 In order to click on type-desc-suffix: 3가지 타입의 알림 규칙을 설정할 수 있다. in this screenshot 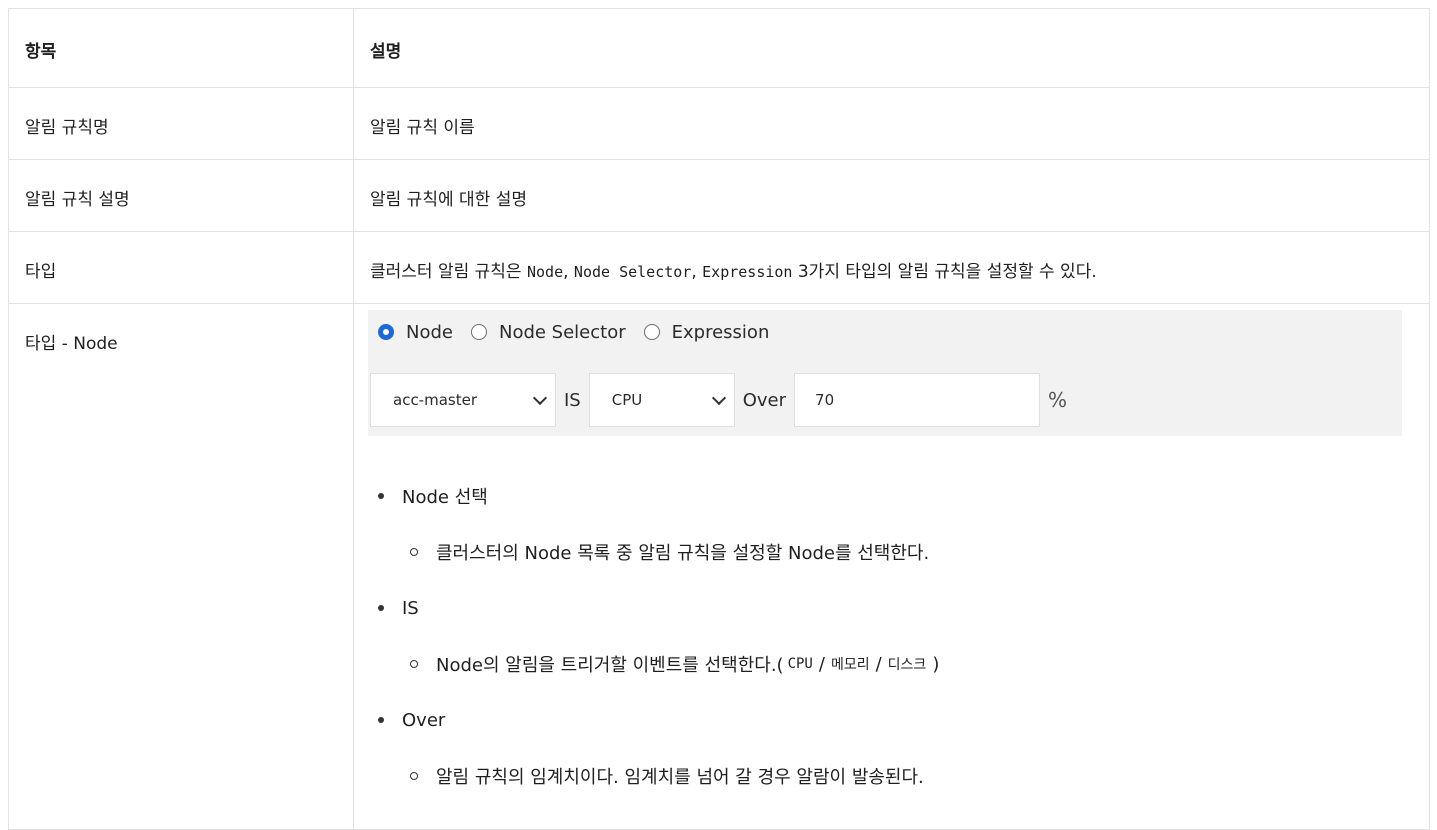, I will do `click(947, 272)`.